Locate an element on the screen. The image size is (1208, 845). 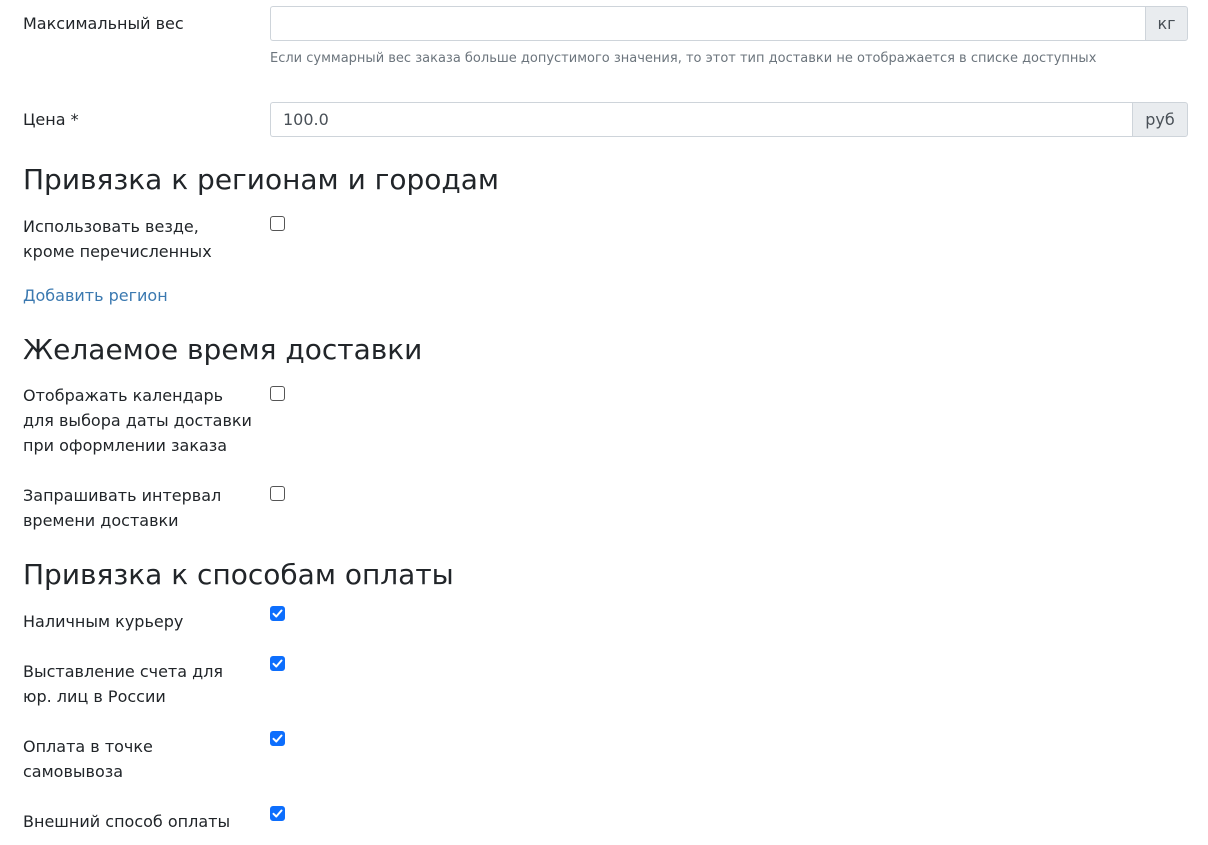
payment-method-label-line1: Наличным курьеру is located at coordinates (103, 621).